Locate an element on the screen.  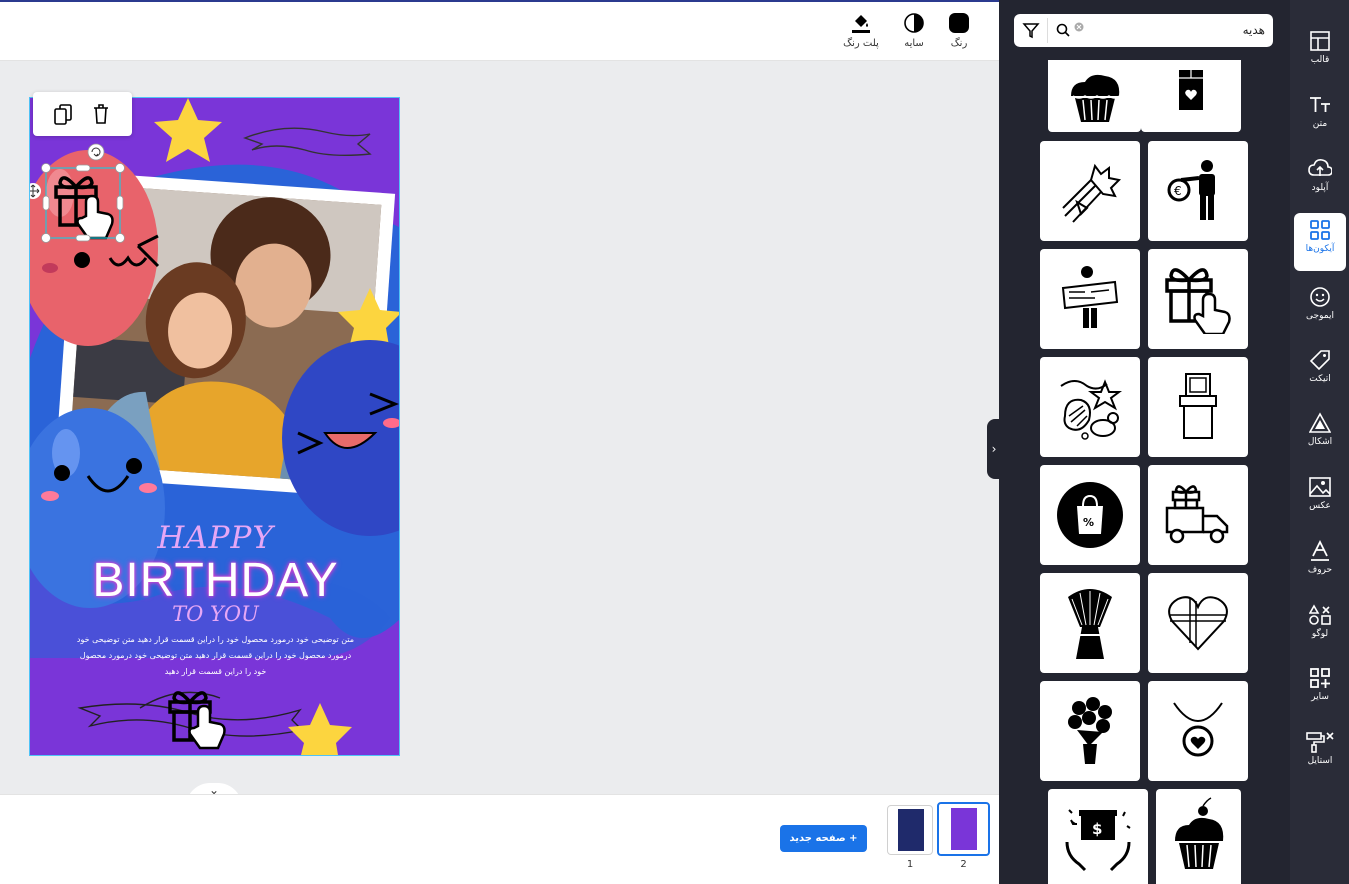
cupcake-icon is located at coordinates (1095, 98).